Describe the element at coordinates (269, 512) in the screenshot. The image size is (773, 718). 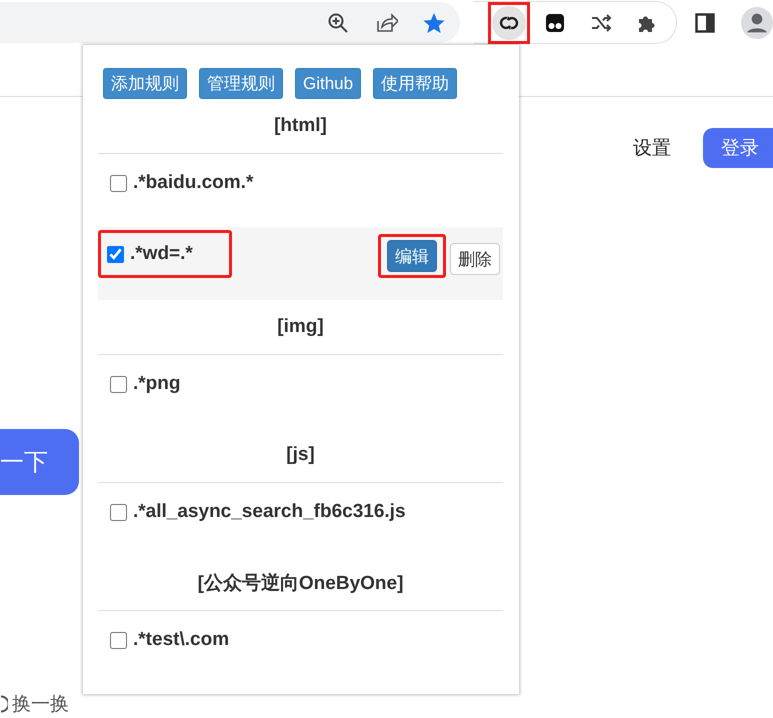
I see `rule-pattern: .*all_async_search_fb6c316.js` at that location.